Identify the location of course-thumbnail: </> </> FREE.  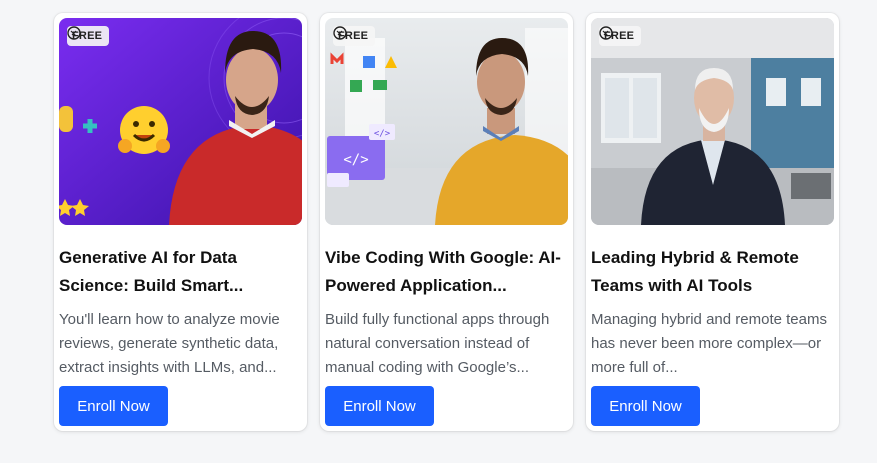
(446, 121).